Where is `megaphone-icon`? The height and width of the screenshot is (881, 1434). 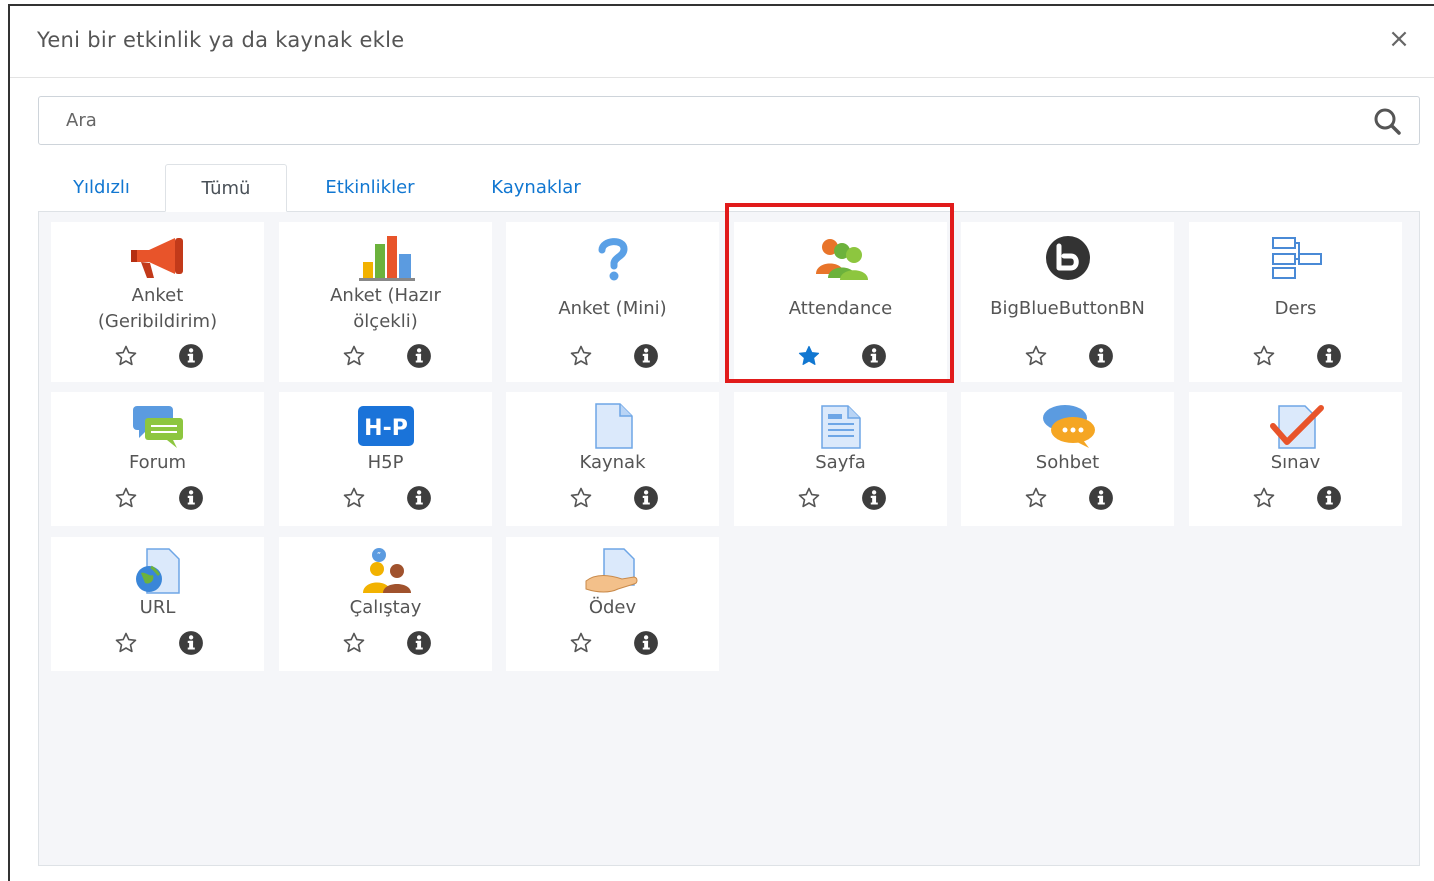 megaphone-icon is located at coordinates (157, 258).